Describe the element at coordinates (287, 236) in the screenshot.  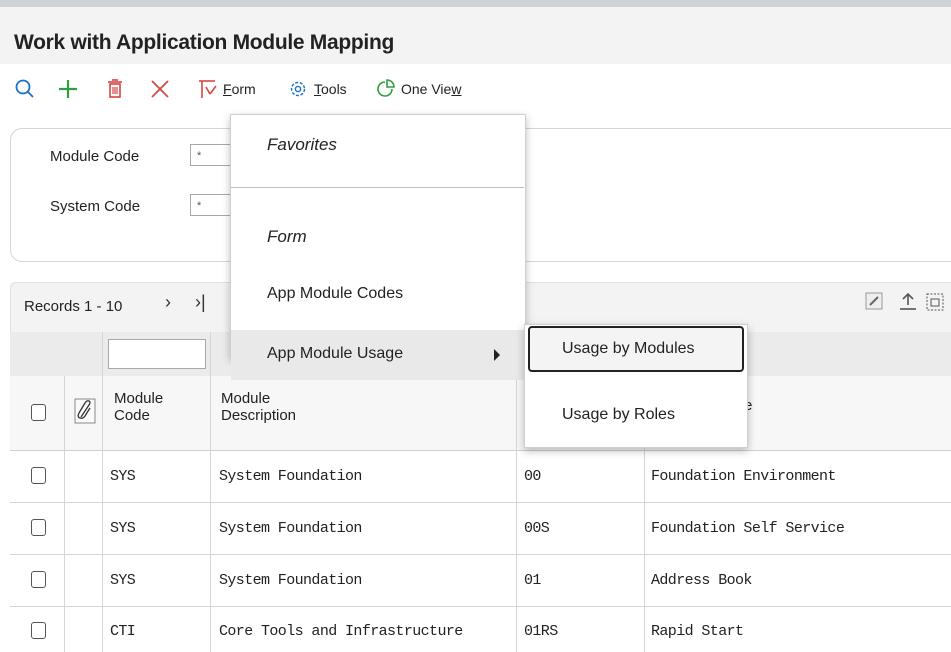
I see `menu-form-header: Form` at that location.